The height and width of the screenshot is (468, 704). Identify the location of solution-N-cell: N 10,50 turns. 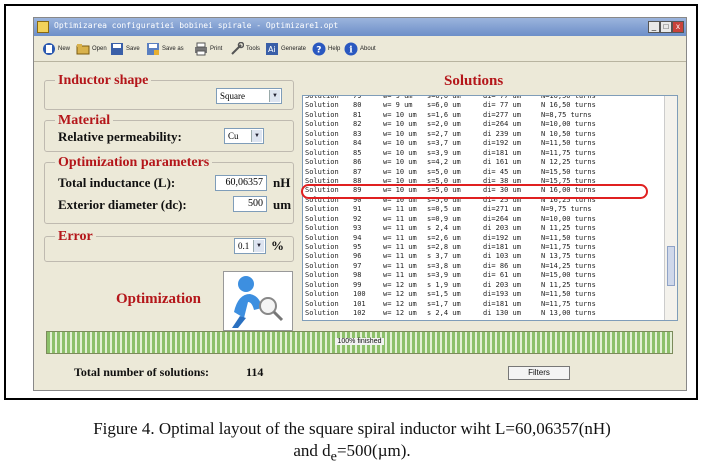
(568, 133).